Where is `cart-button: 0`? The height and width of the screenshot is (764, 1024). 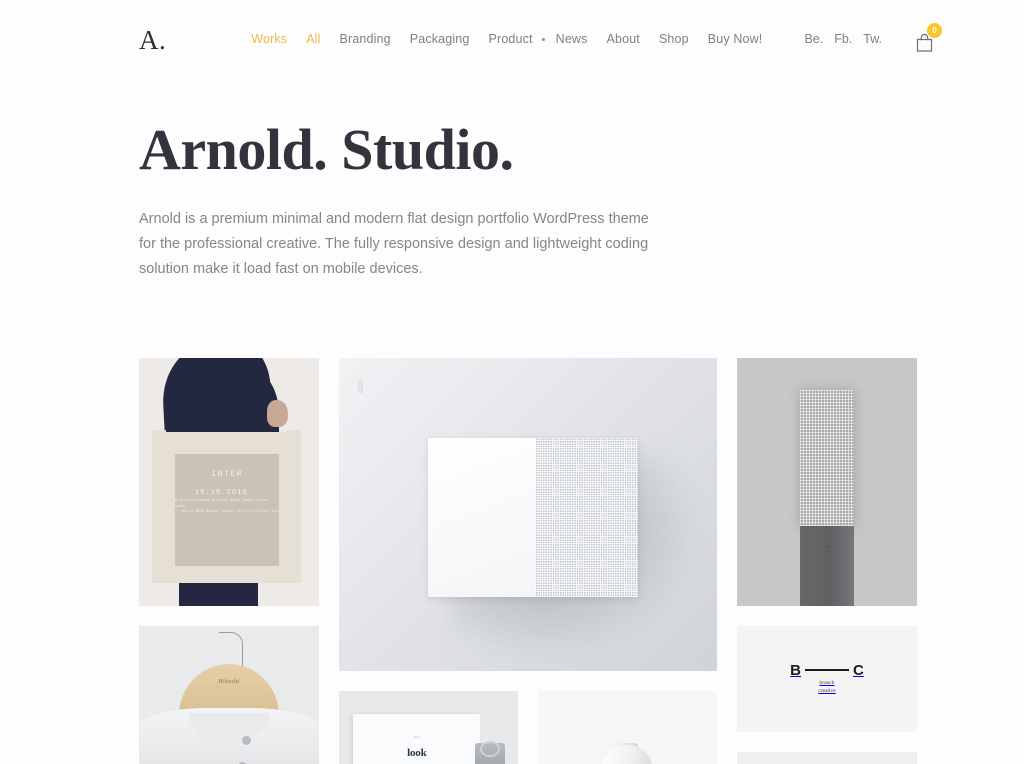
cart-button: 0 is located at coordinates (927, 37).